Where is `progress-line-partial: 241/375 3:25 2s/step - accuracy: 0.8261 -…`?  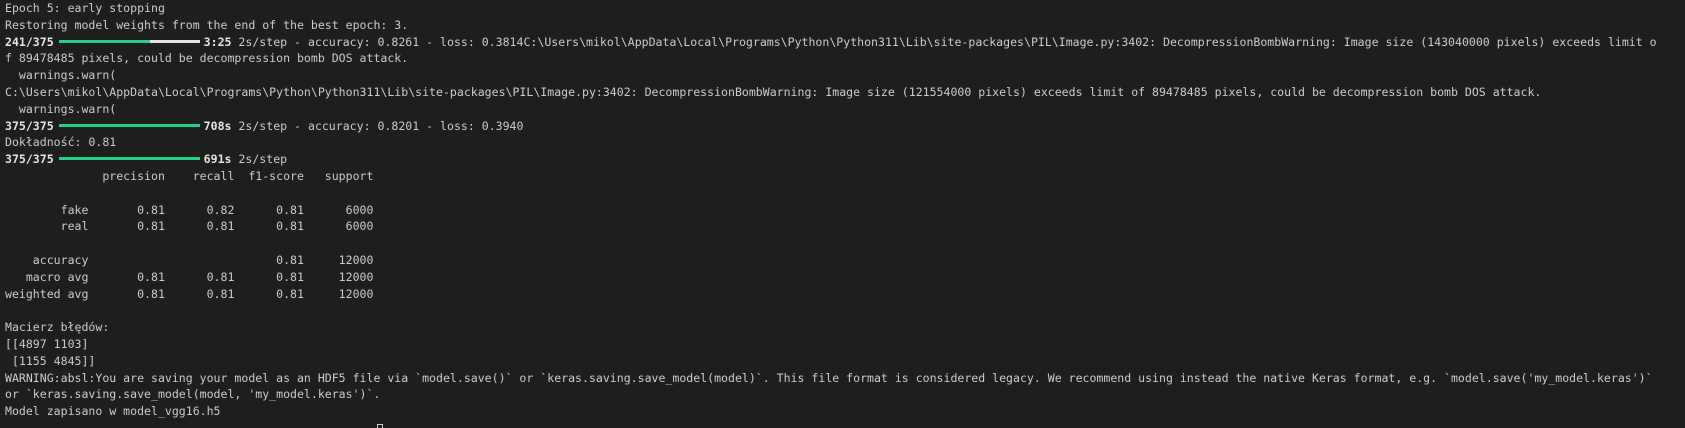 progress-line-partial: 241/375 3:25 2s/step - accuracy: 0.8261 -… is located at coordinates (845, 42).